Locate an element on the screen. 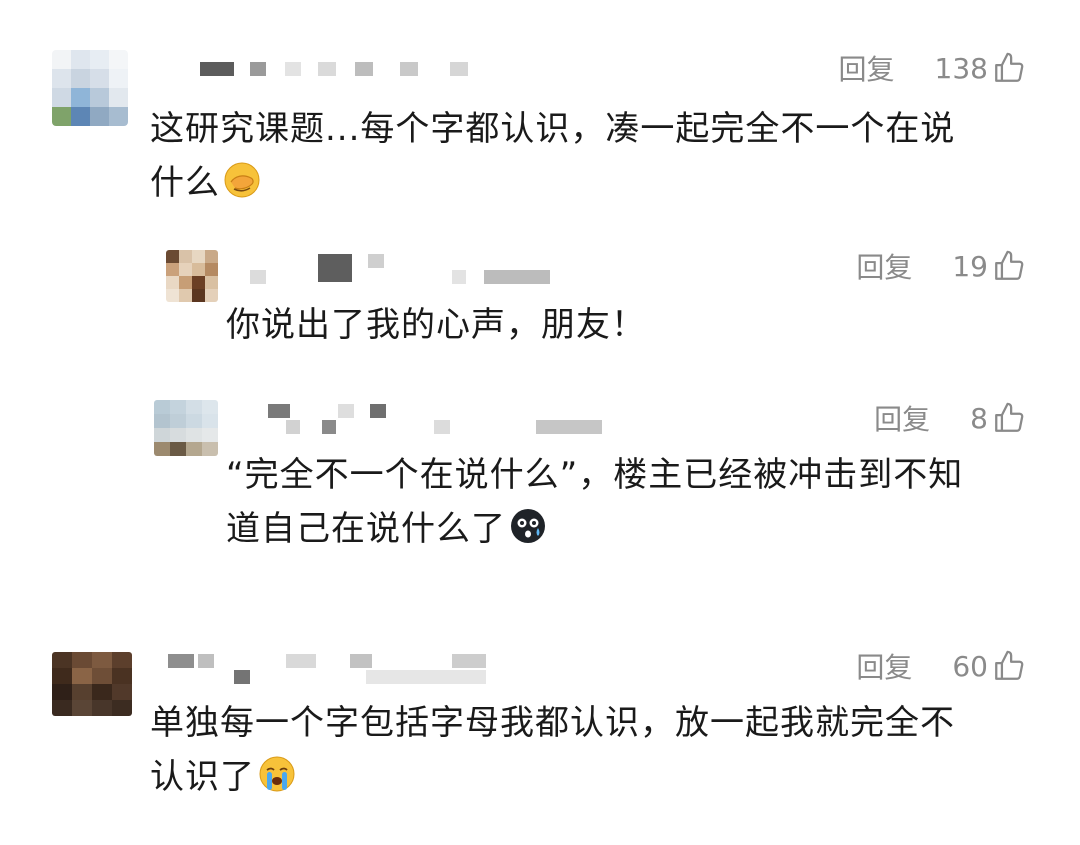 Image resolution: width=1080 pixels, height=845 pixels. comment-actions: 回复 8 is located at coordinates (950, 418).